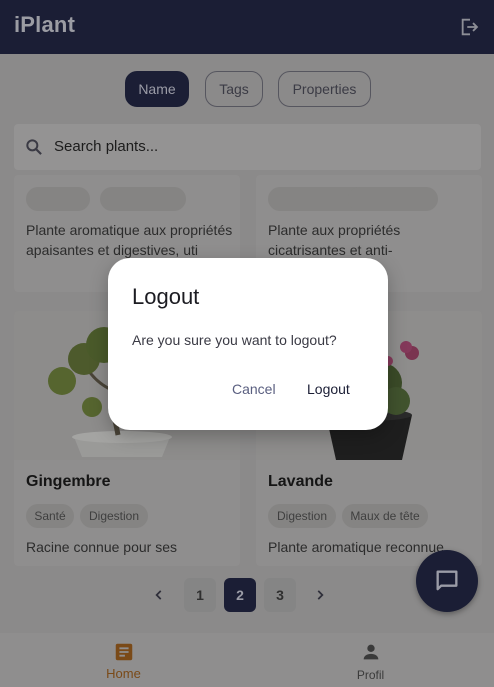 Image resolution: width=494 pixels, height=687 pixels. What do you see at coordinates (101, 547) in the screenshot?
I see `plant-description: Racine connue pour ses` at bounding box center [101, 547].